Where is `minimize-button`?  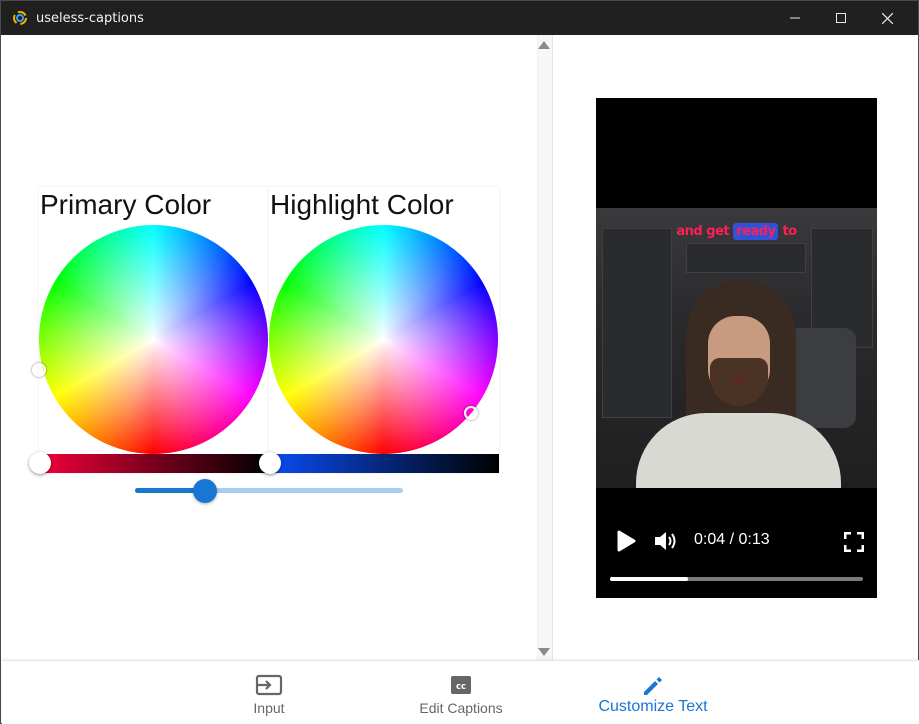 minimize-button is located at coordinates (795, 18).